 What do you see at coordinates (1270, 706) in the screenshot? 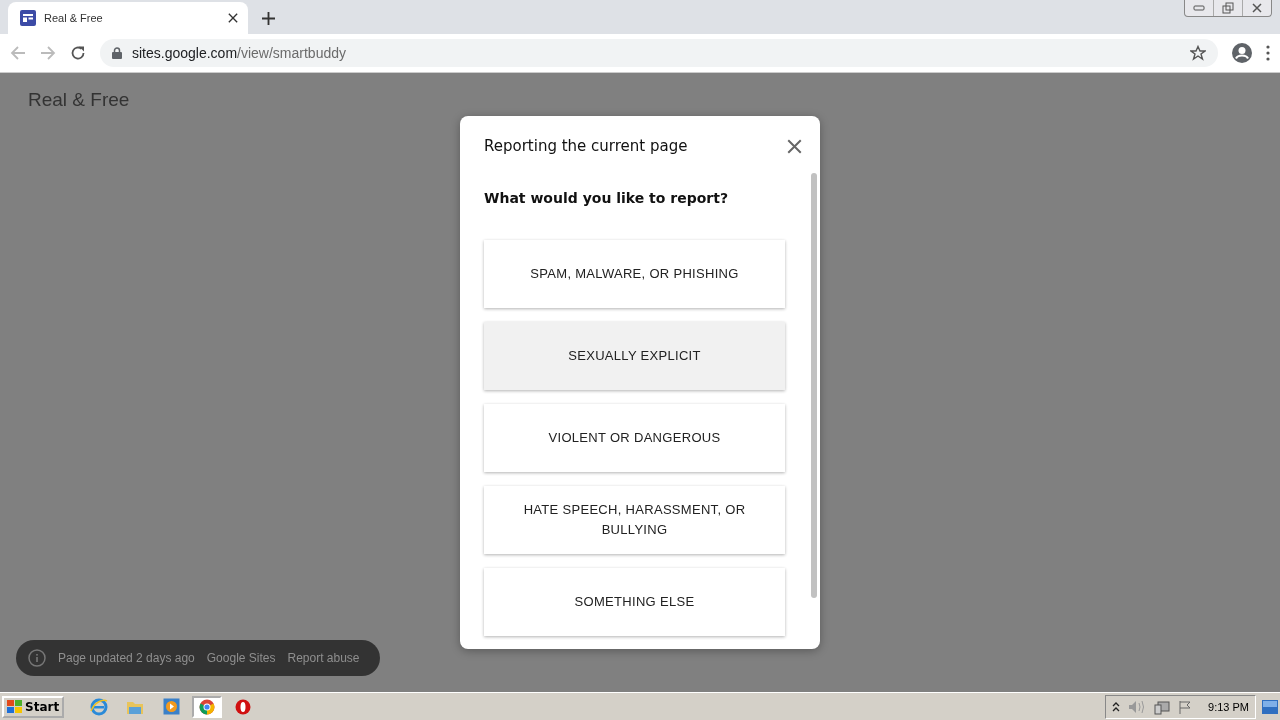
I see `show-desktop-icon` at bounding box center [1270, 706].